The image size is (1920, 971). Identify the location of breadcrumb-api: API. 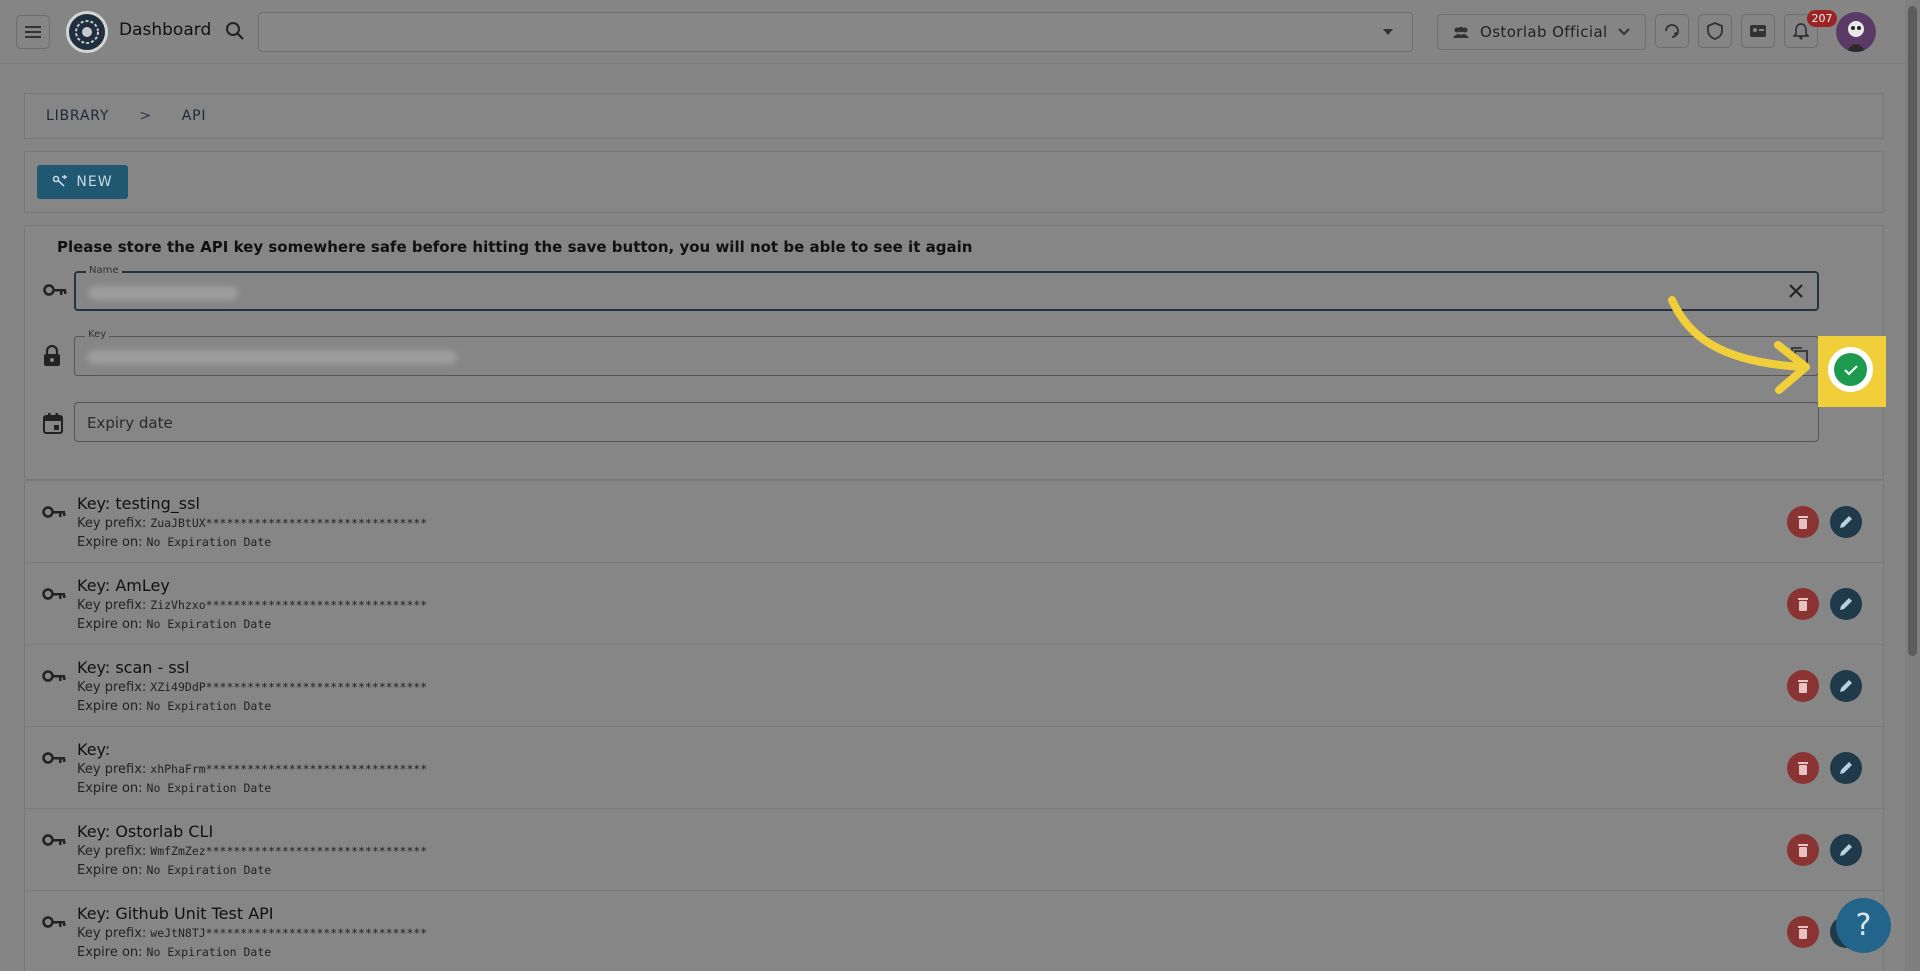
(194, 116).